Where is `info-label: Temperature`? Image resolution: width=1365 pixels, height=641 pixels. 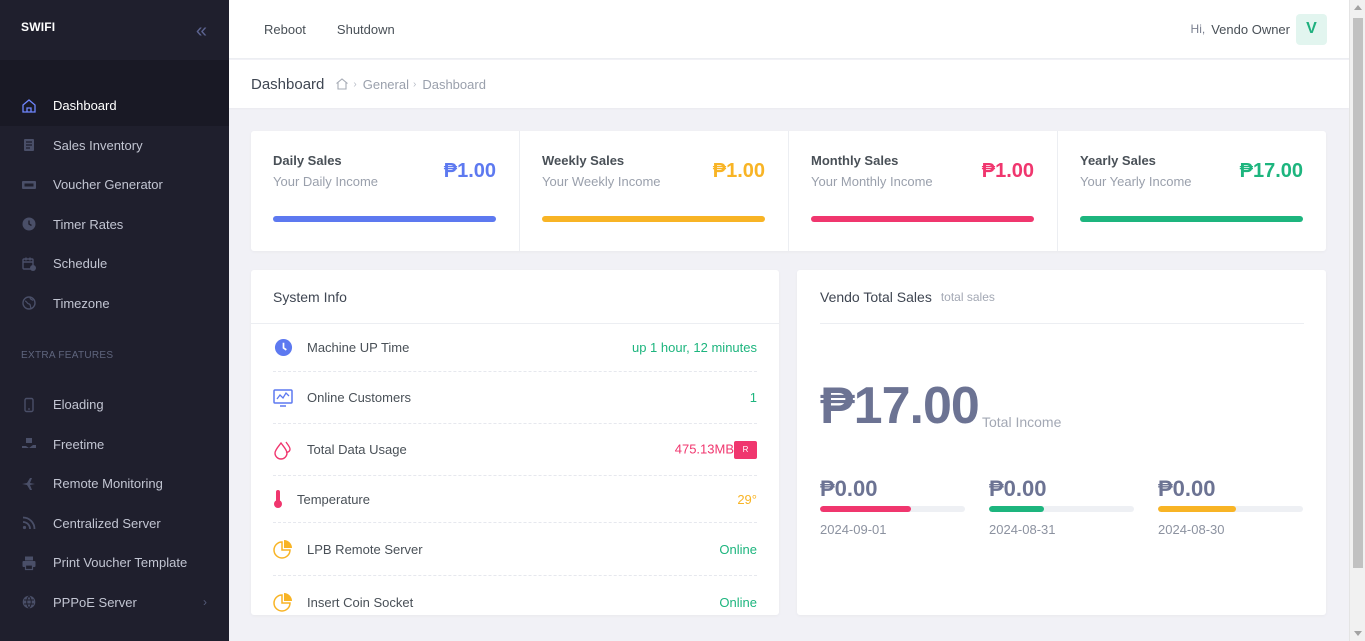
info-label: Temperature is located at coordinates (333, 499).